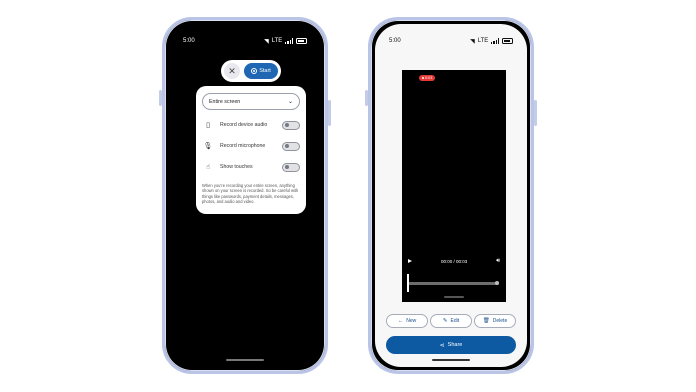 Image resolution: width=696 pixels, height=392 pixels. I want to click on delete-button: 🗑︎ Delete, so click(495, 321).